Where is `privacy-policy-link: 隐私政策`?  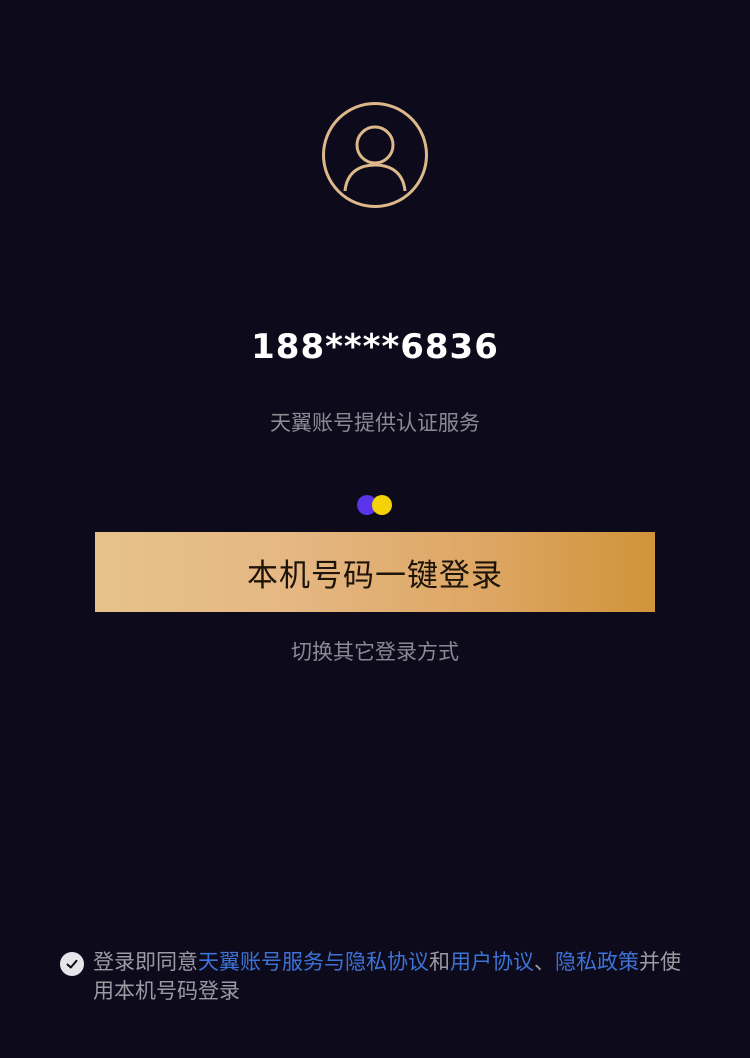
privacy-policy-link: 隐私政策 is located at coordinates (597, 962).